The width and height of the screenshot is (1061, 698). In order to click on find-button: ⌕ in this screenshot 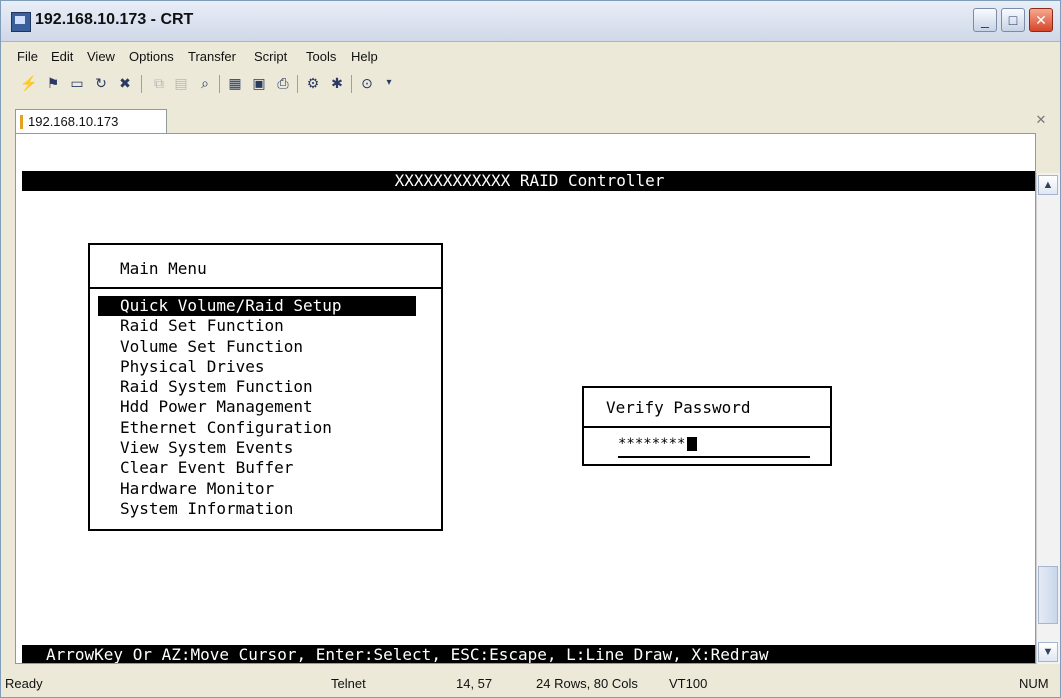, I will do `click(205, 83)`.